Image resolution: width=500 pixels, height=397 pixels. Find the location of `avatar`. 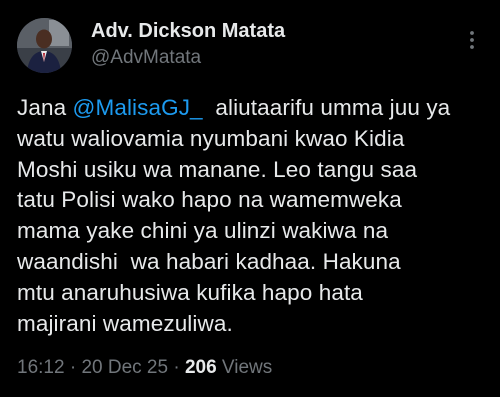

avatar is located at coordinates (44, 45).